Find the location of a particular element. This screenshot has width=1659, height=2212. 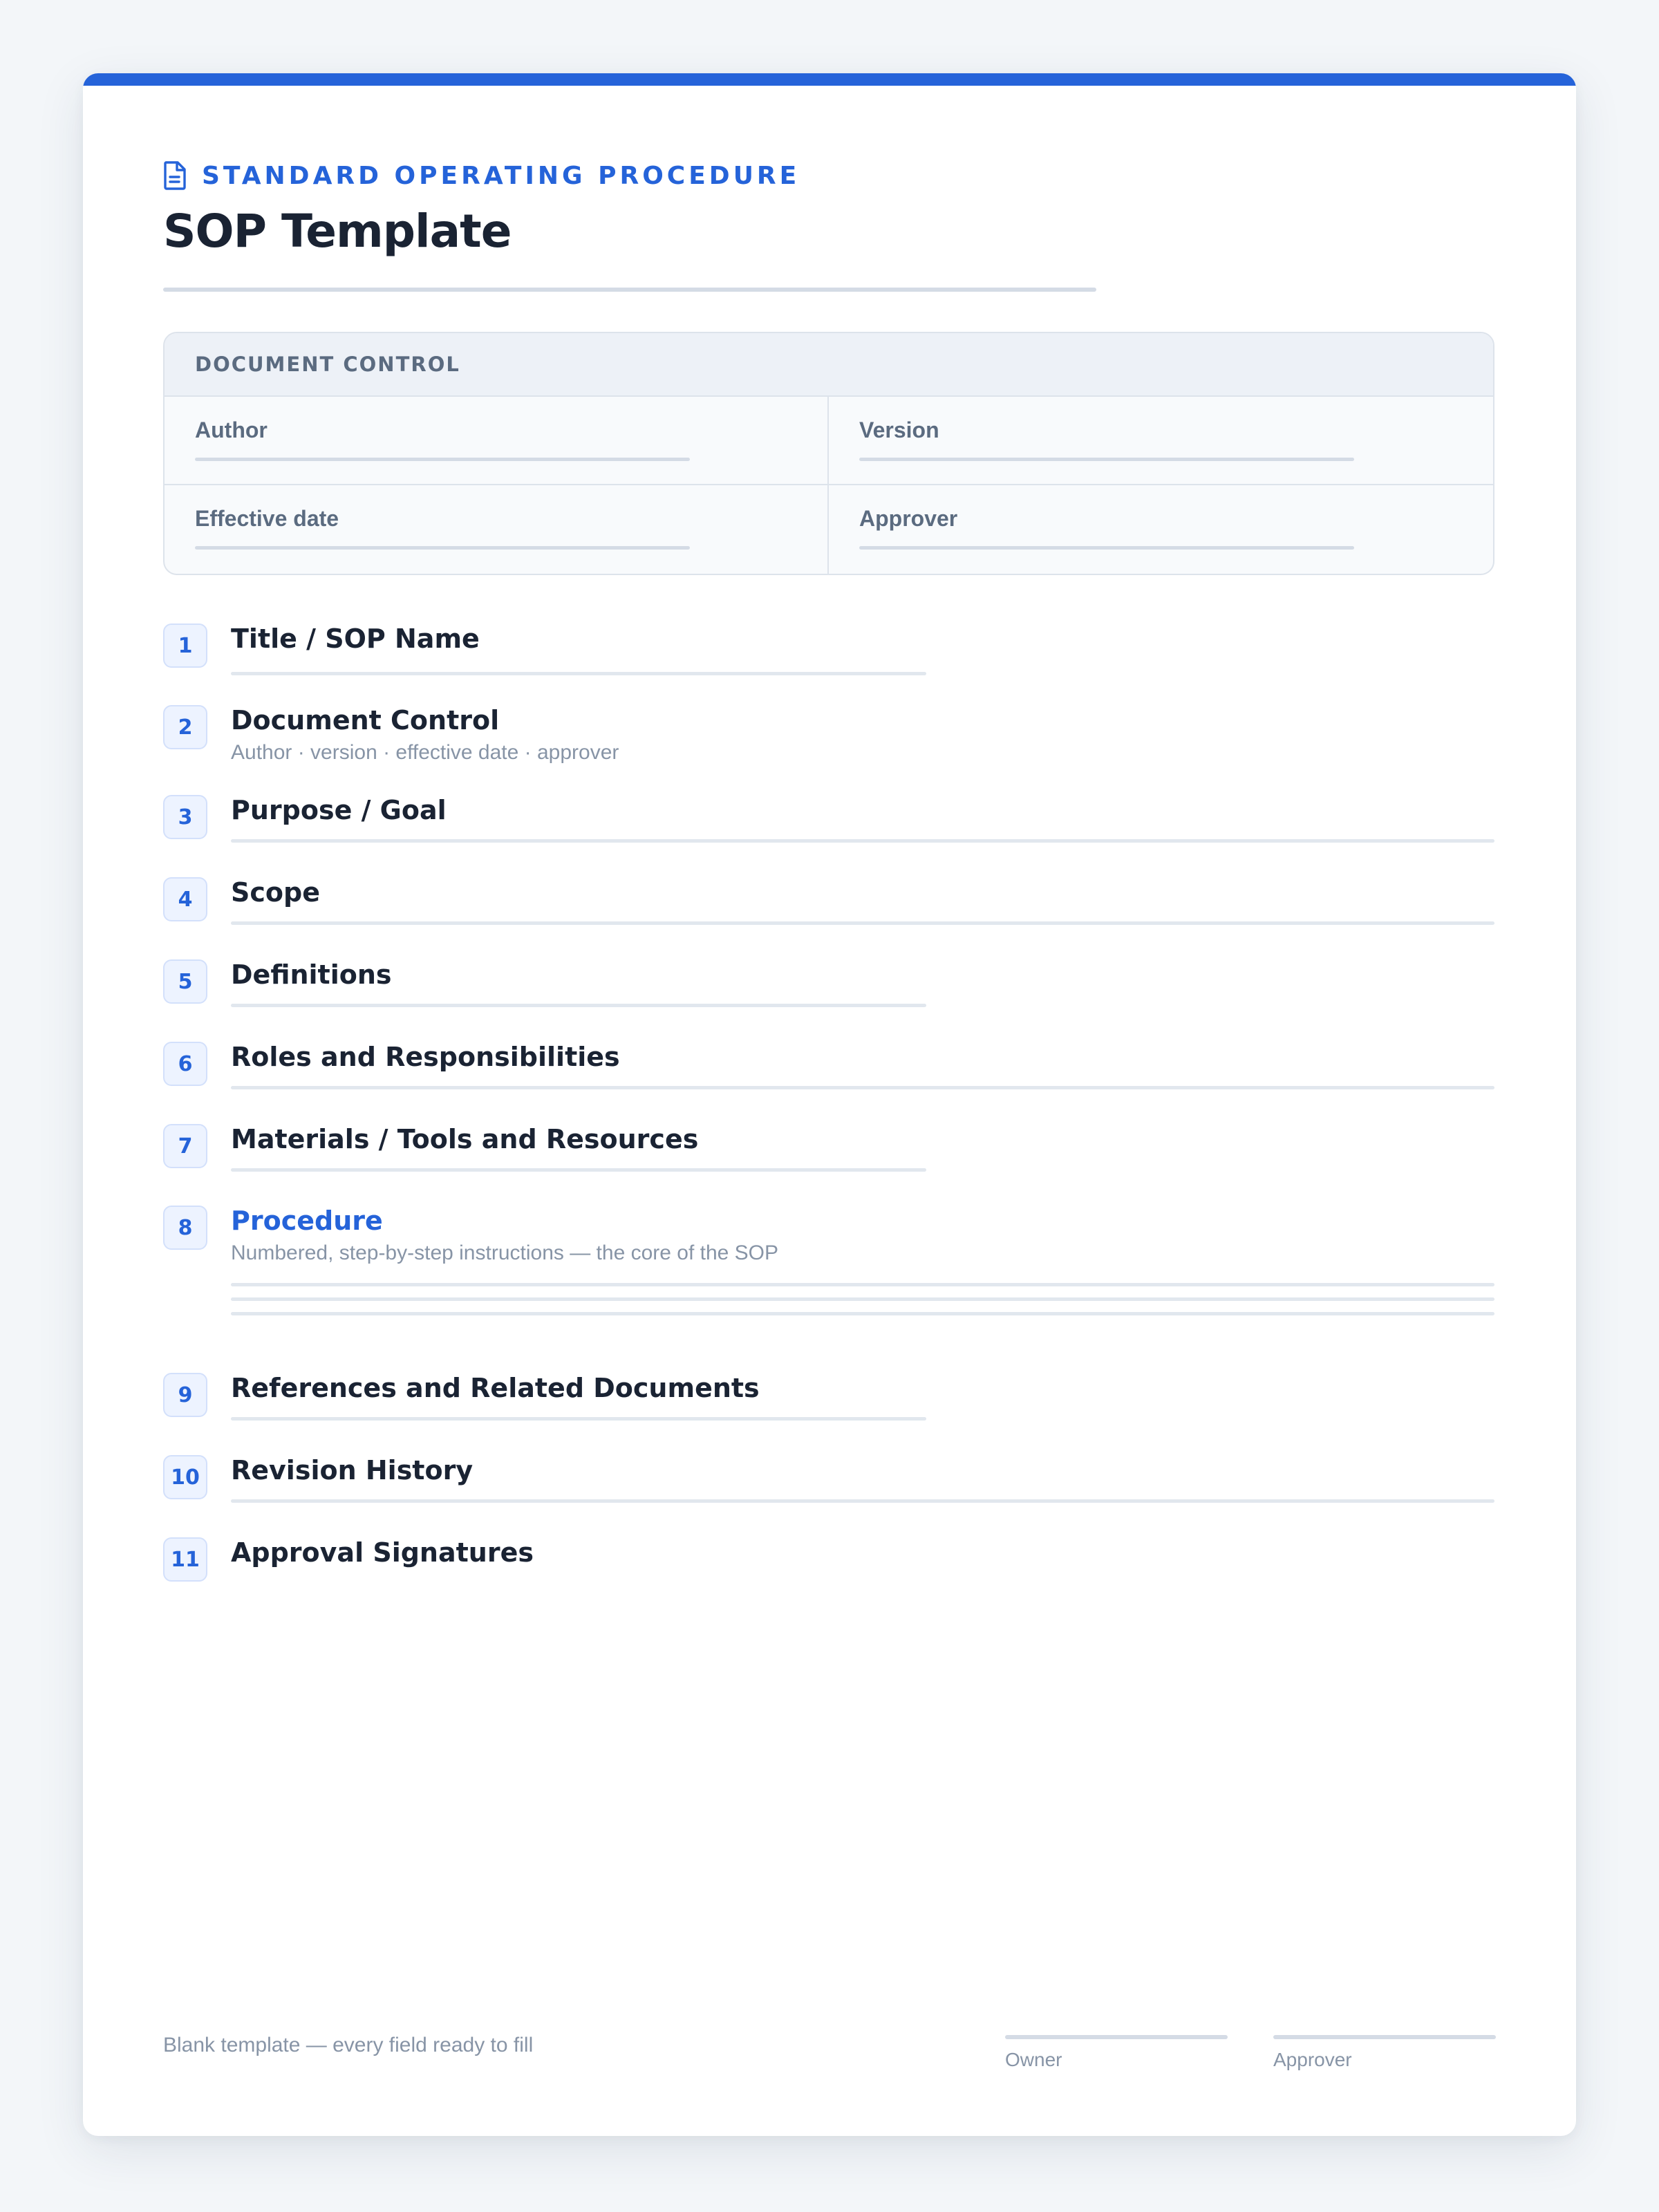

section-title: Definitions is located at coordinates (311, 974).